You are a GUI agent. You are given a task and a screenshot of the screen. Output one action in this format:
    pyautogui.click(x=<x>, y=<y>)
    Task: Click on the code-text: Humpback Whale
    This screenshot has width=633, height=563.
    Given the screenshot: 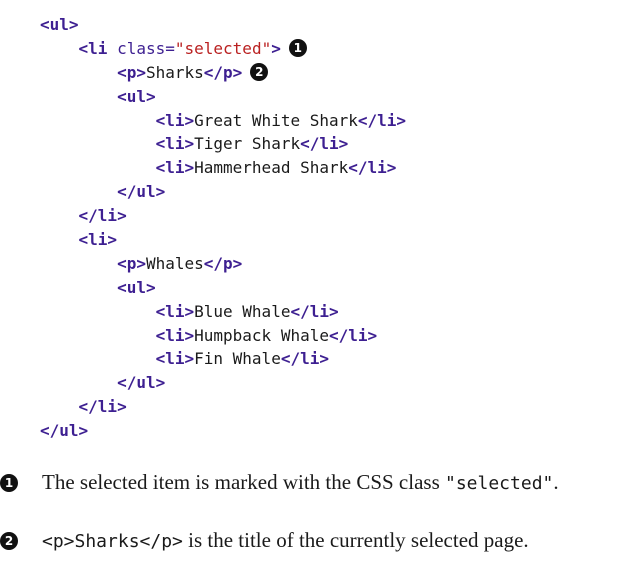 What is the action you would take?
    pyautogui.click(x=261, y=335)
    